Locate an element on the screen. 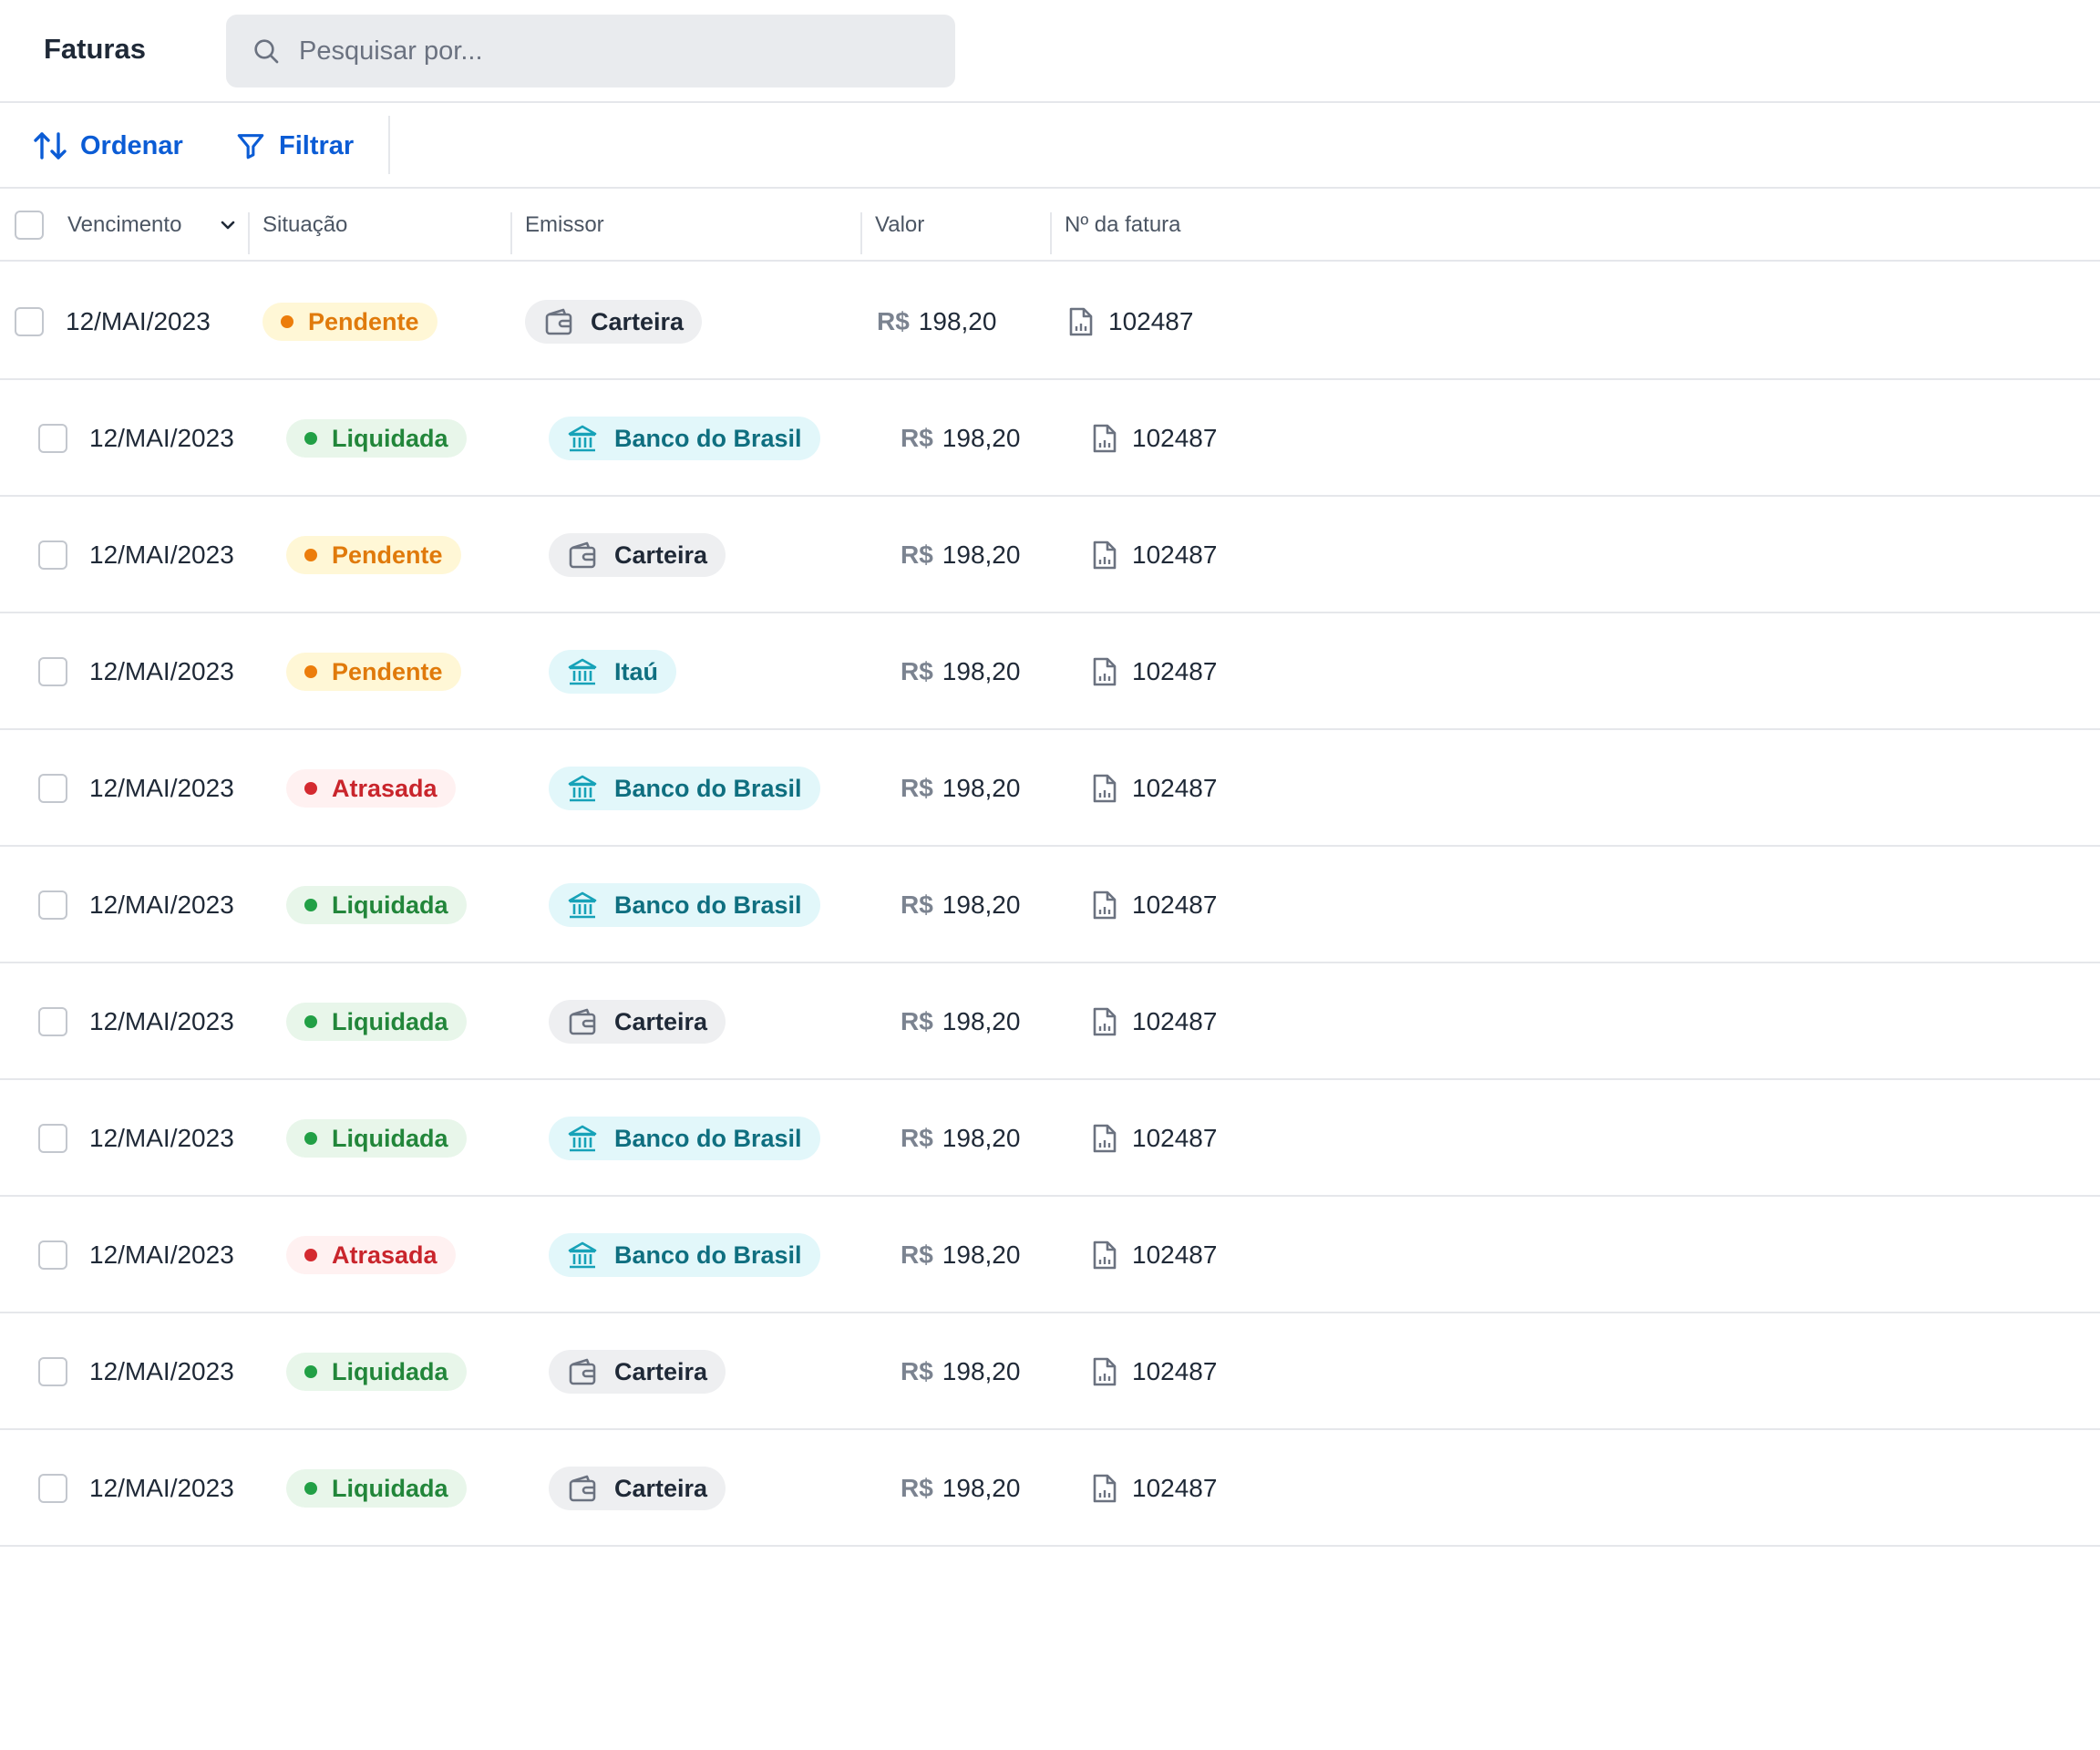  issuer-label: Banco do Brasil is located at coordinates (708, 1255).